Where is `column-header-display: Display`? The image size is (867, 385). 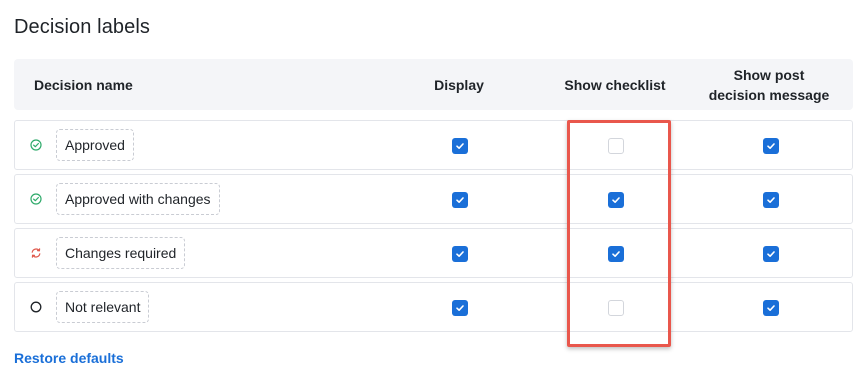
column-header-display: Display is located at coordinates (459, 84).